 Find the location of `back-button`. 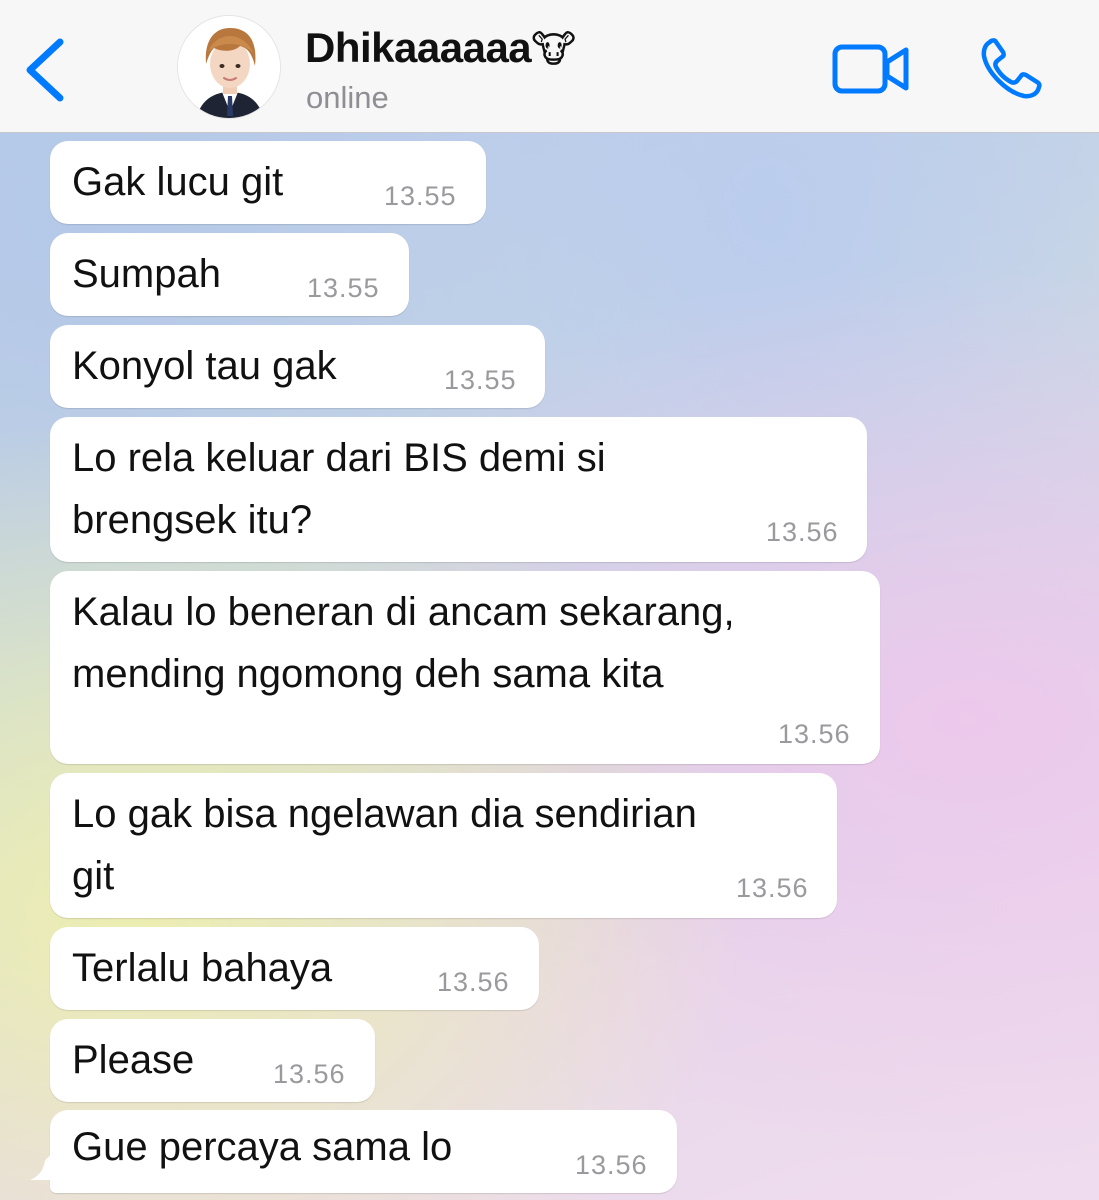

back-button is located at coordinates (46, 70).